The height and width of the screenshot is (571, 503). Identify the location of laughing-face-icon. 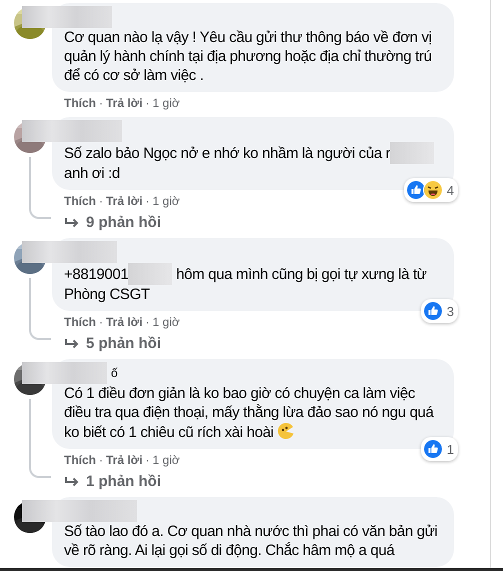
(432, 190).